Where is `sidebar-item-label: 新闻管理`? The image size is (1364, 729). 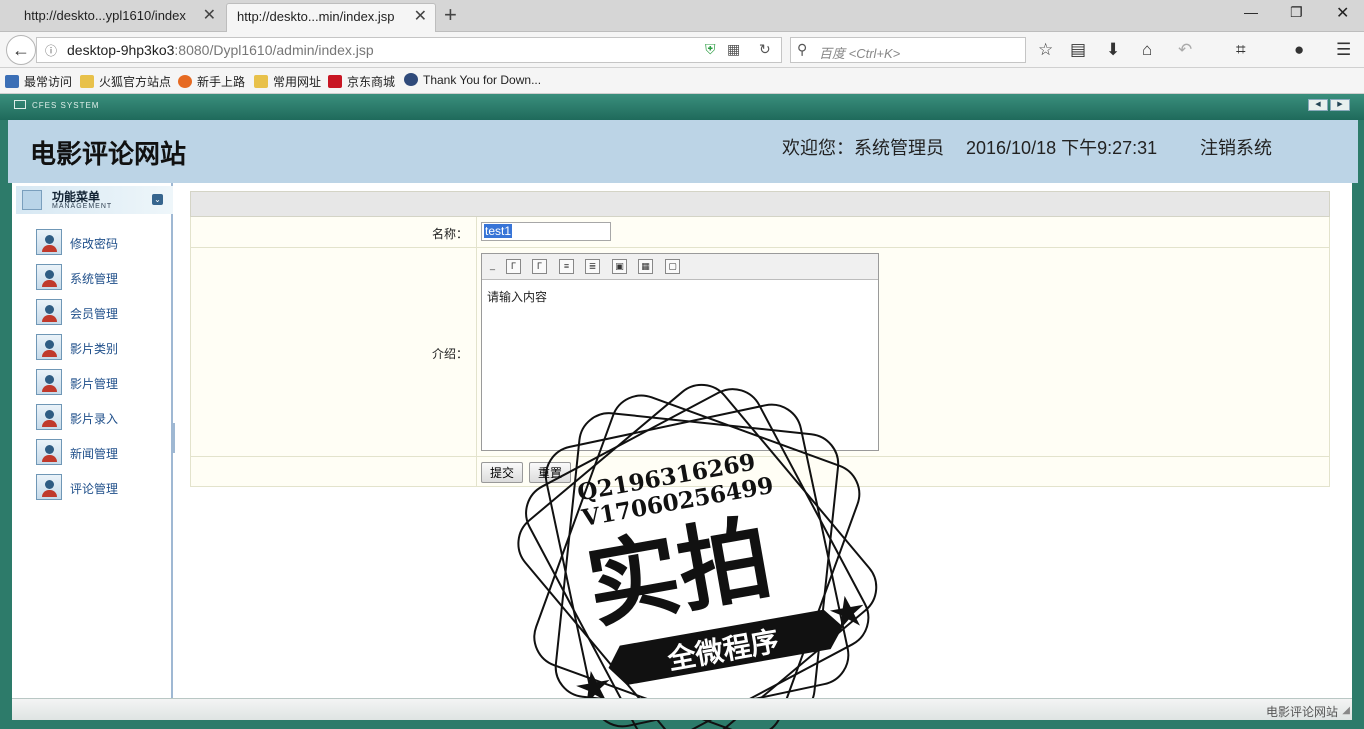 sidebar-item-label: 新闻管理 is located at coordinates (94, 454).